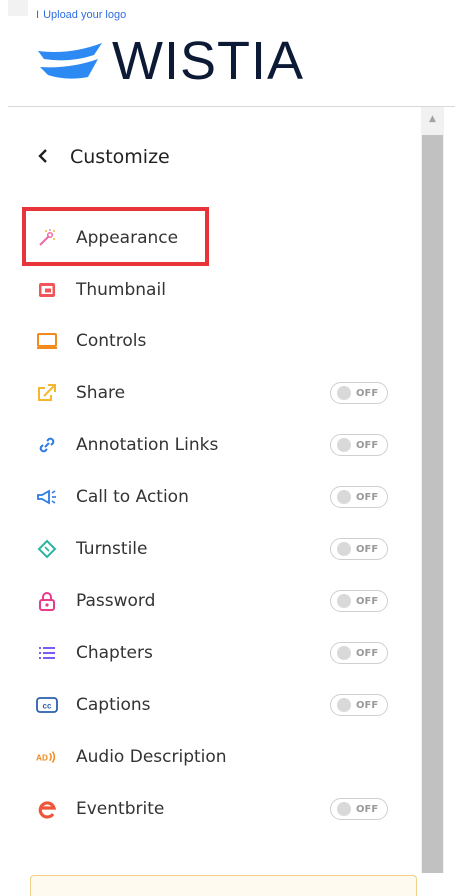 The image size is (455, 896). I want to click on menu-item-label: Password, so click(116, 601).